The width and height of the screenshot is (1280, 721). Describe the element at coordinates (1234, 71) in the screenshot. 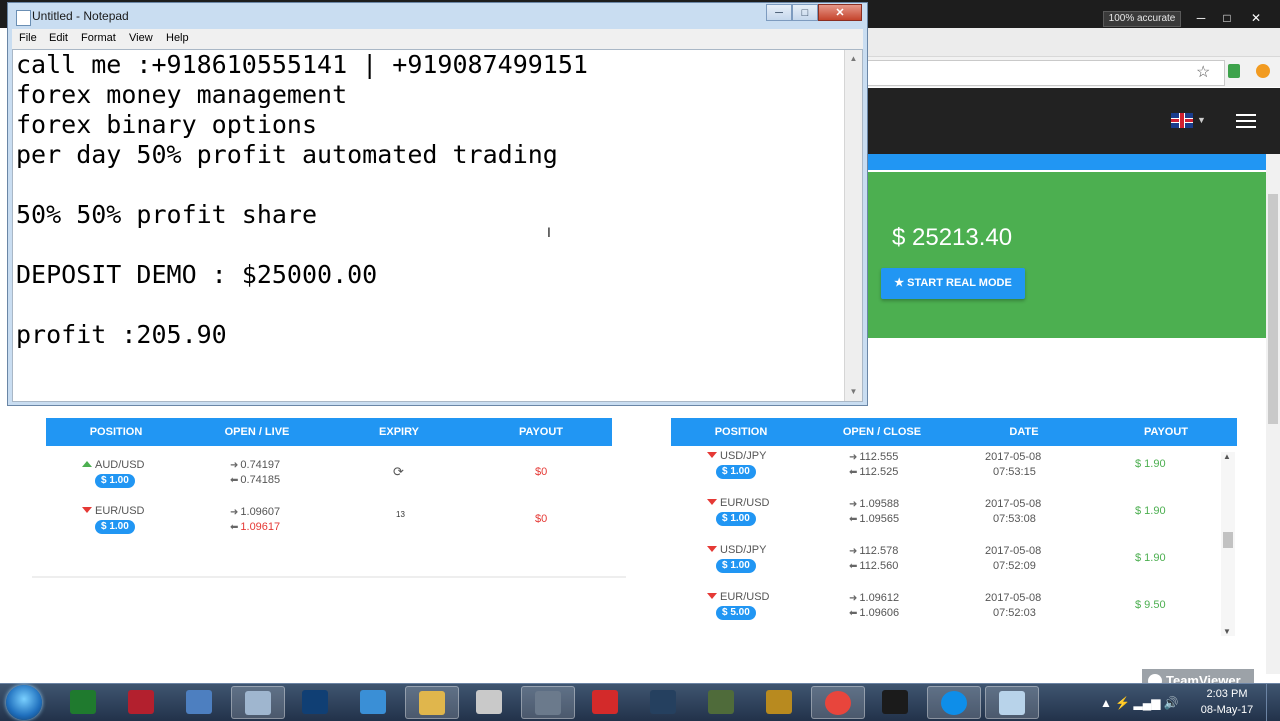

I see `extension-icon` at that location.